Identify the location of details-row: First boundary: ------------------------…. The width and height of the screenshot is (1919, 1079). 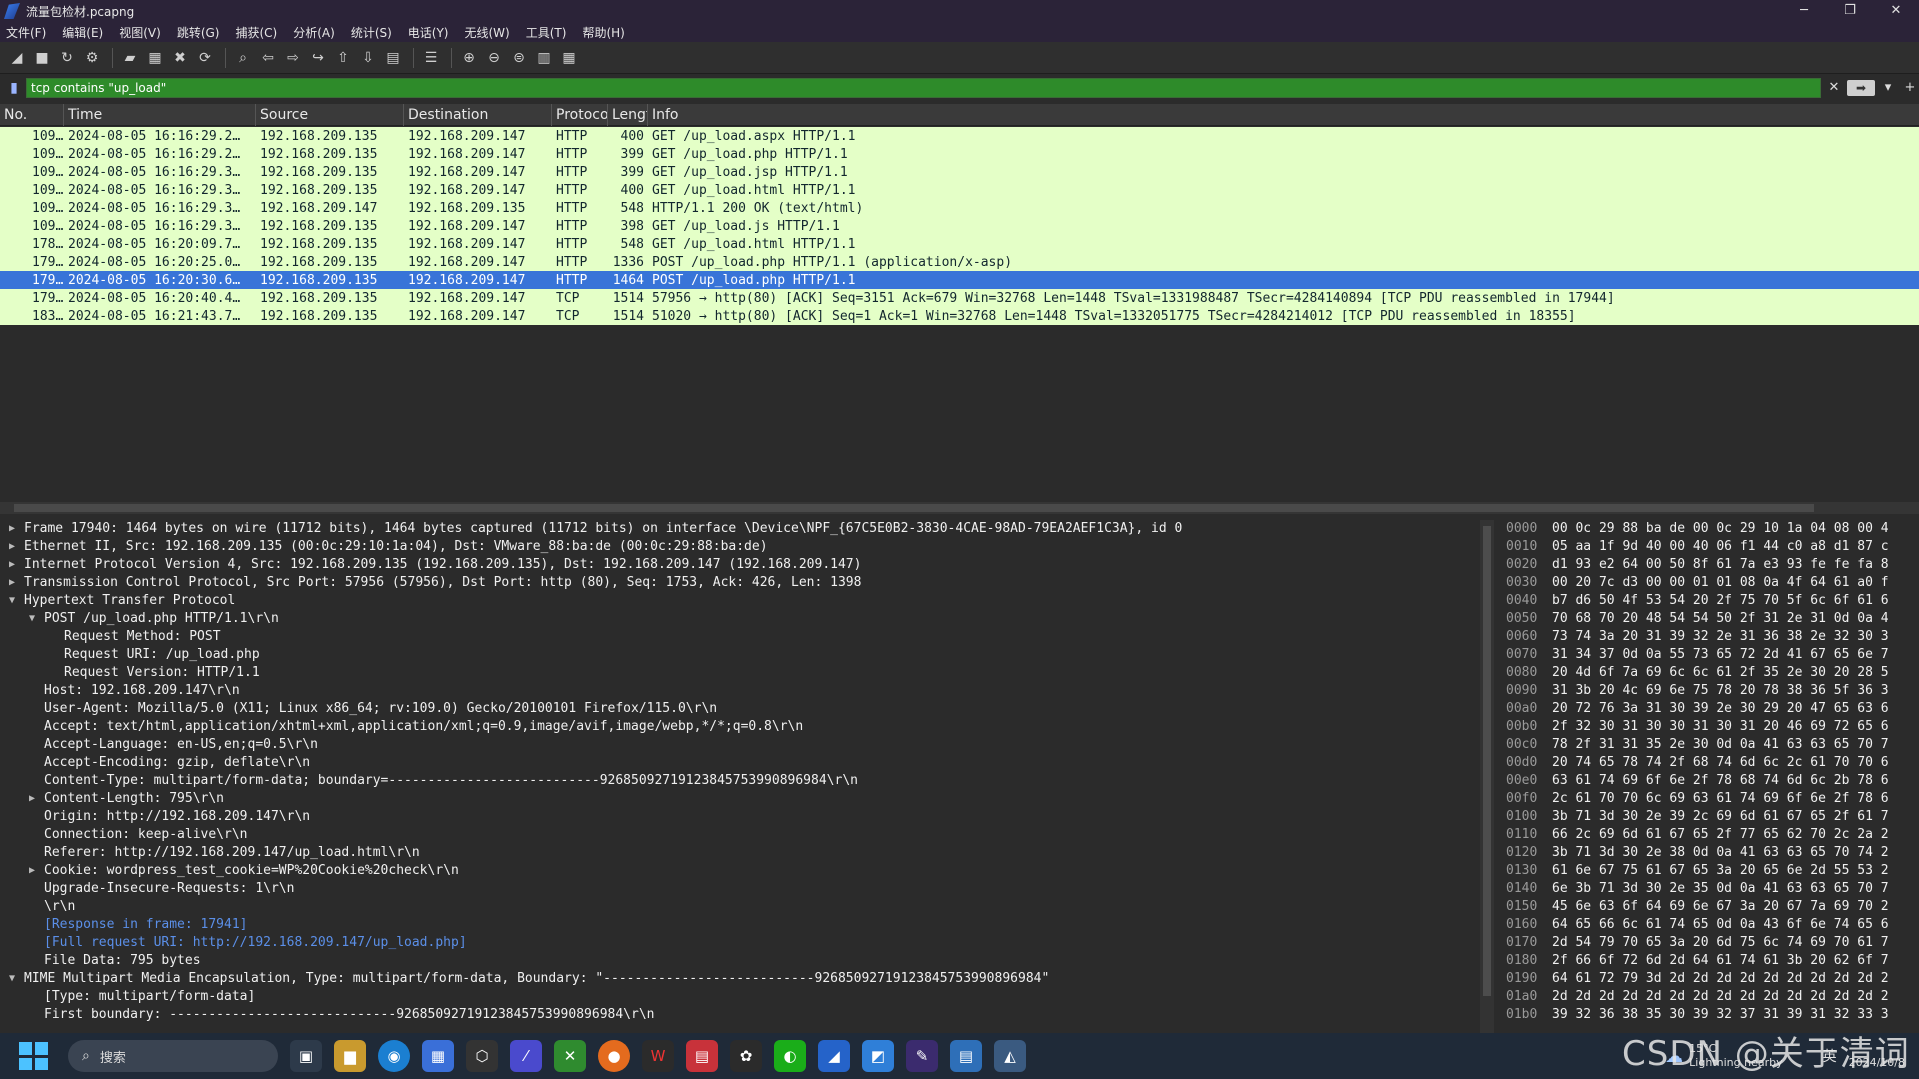
(740, 1015).